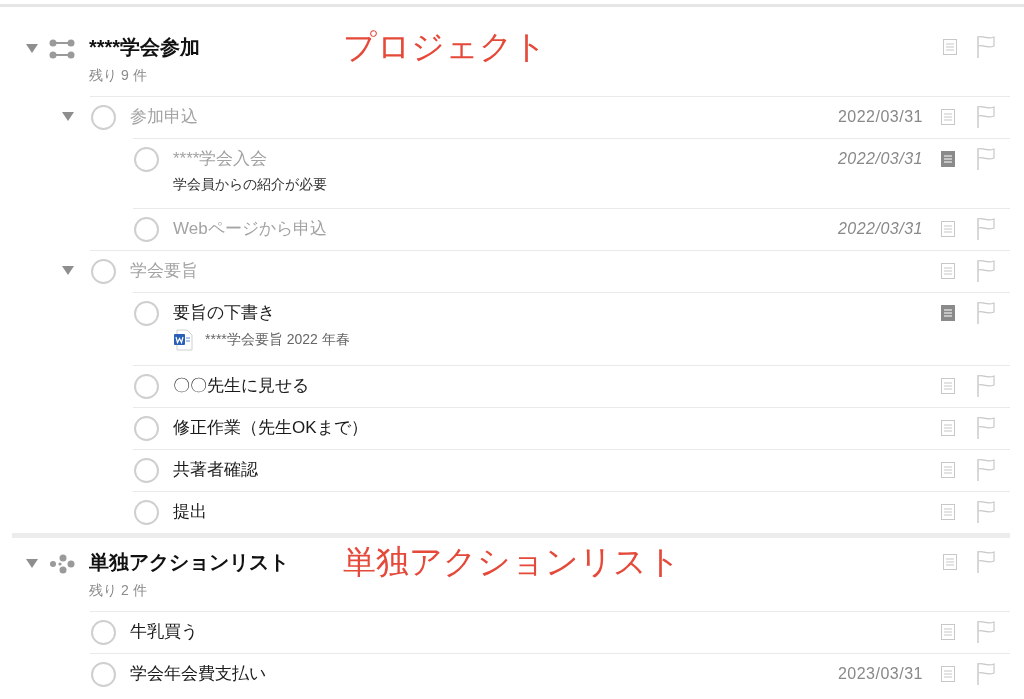 This screenshot has width=1024, height=699. What do you see at coordinates (241, 386) in the screenshot?
I see `task-title: 〇〇先生に見せる` at bounding box center [241, 386].